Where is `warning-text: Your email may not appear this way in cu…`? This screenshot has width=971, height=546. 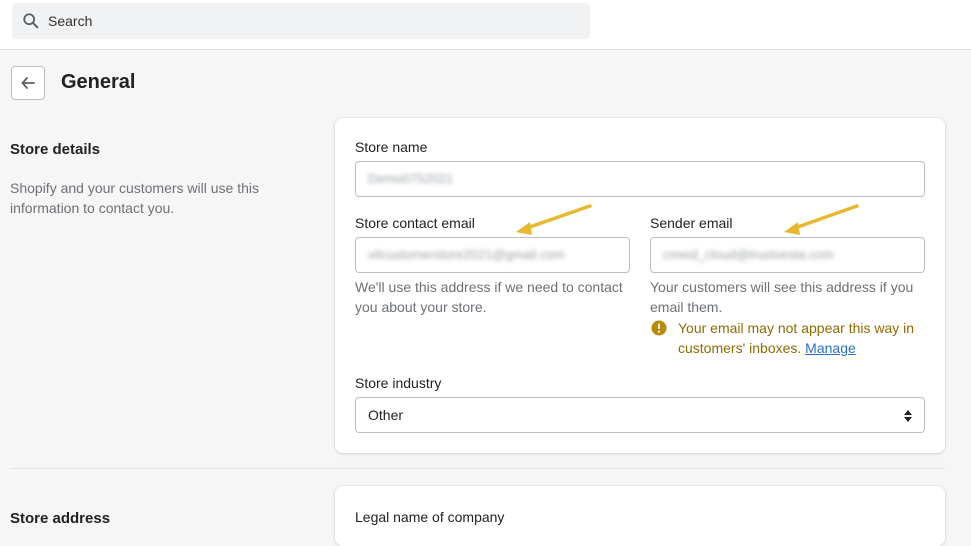 warning-text: Your email may not appear this way in cu… is located at coordinates (796, 338).